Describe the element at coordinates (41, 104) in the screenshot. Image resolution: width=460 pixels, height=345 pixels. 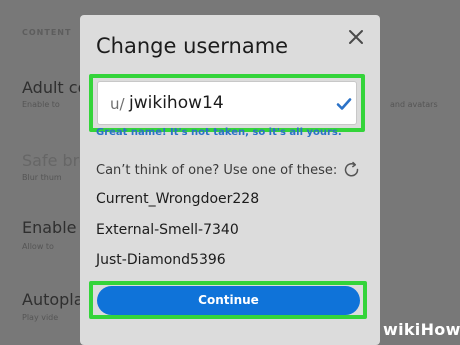
I see `setting-description: Enable to` at that location.